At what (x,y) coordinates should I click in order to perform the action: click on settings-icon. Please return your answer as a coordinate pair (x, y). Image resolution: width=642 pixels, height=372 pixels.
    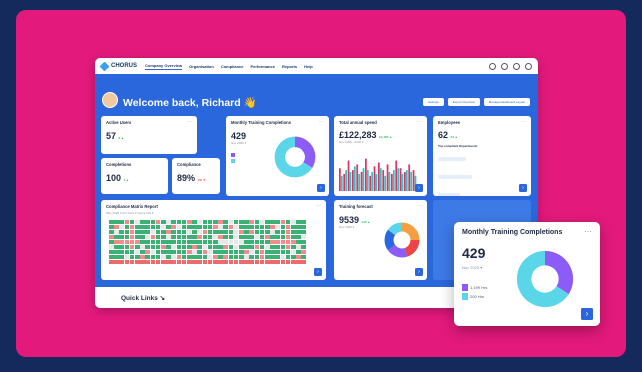
    Looking at the image, I should click on (528, 66).